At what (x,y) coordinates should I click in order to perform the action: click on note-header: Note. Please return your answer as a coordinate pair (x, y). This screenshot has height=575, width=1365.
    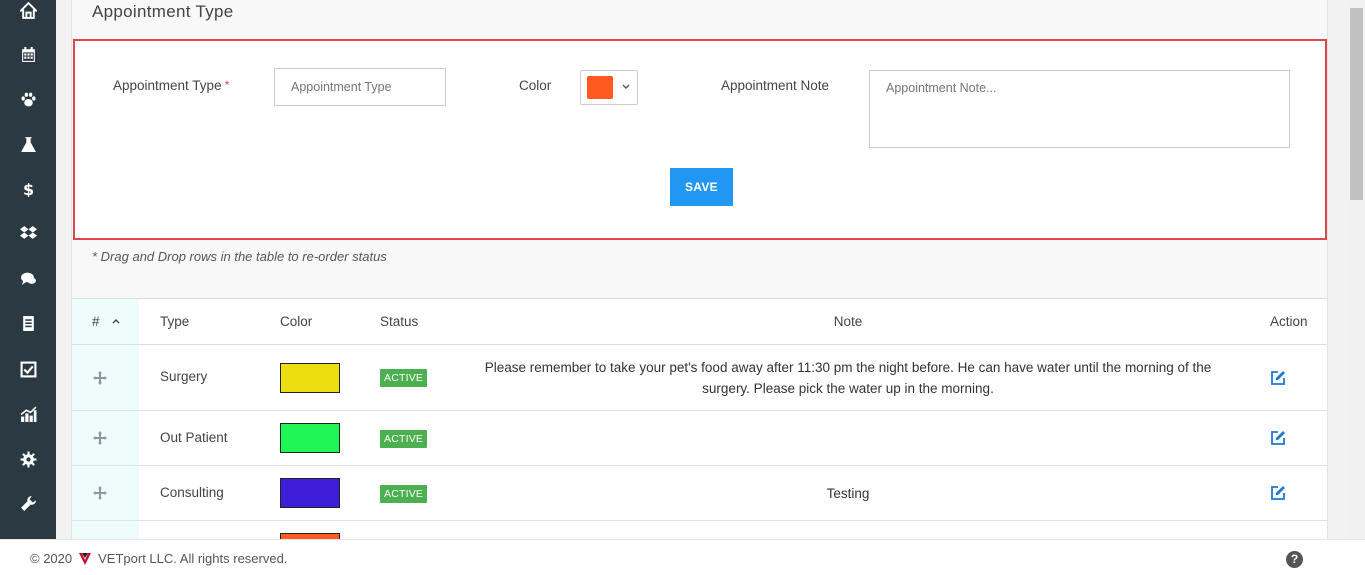
    Looking at the image, I should click on (848, 321).